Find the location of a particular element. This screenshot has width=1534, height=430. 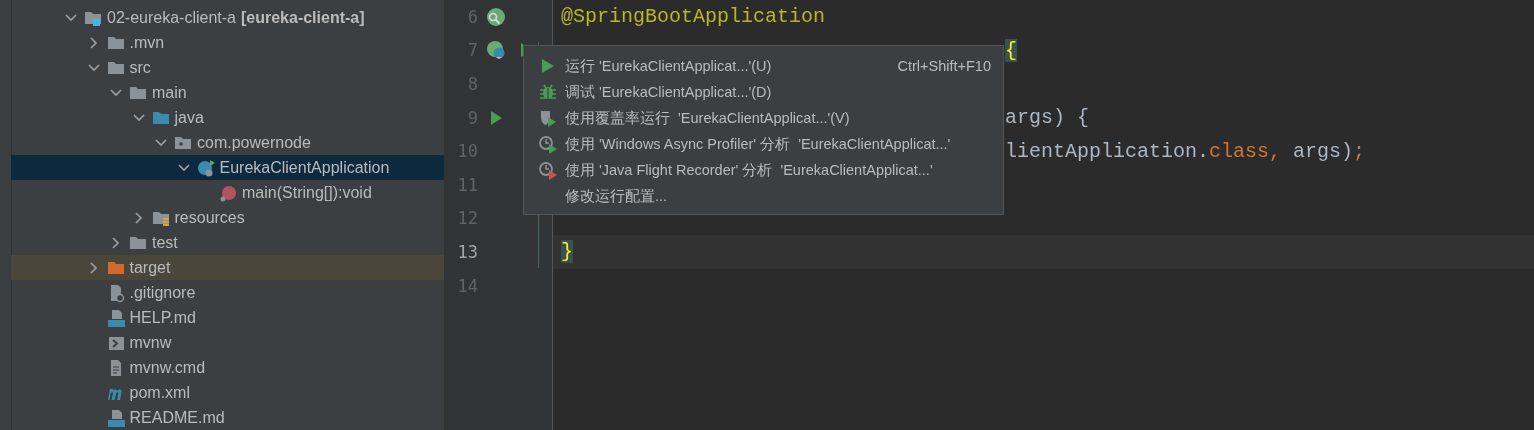

menu-item: 使用覆盖率运行 'EurekaClientApplicat...'(V) is located at coordinates (763, 118).